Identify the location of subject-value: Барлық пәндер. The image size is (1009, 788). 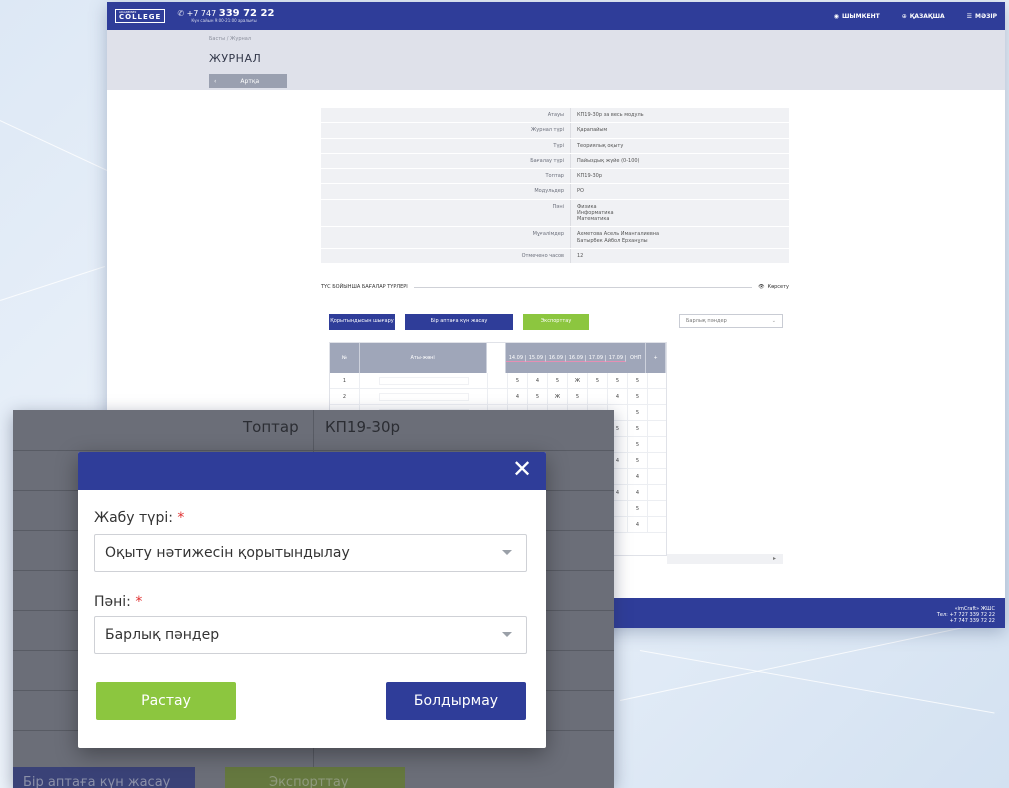
(162, 635).